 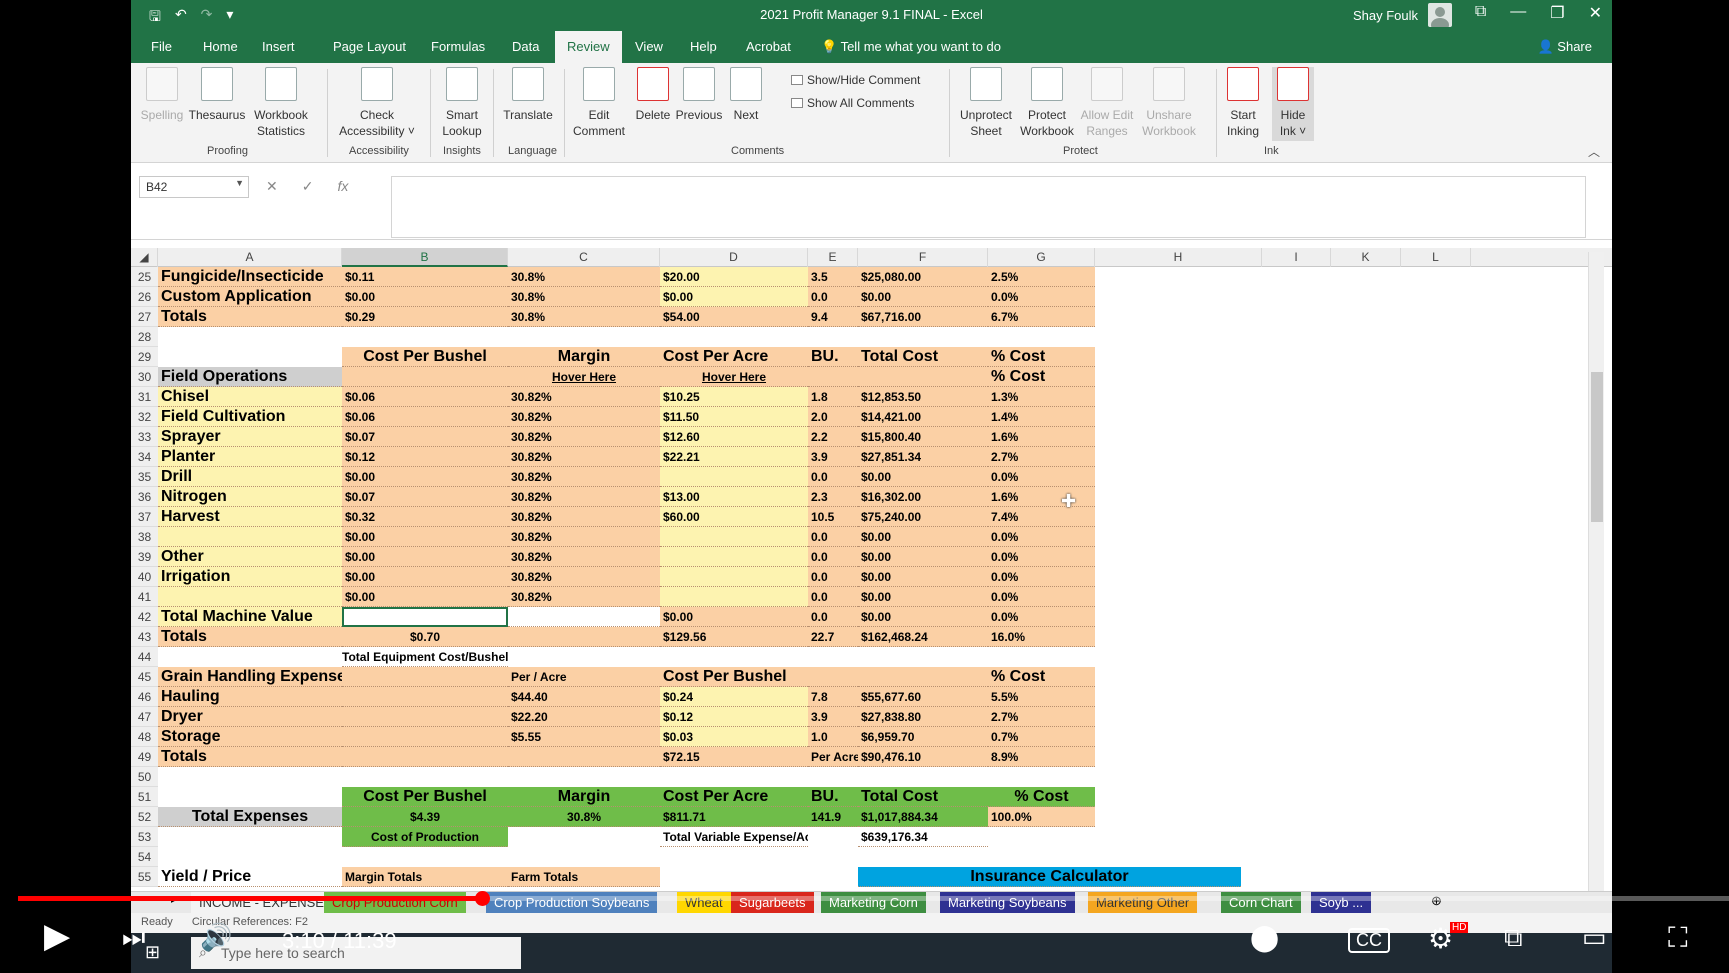 I want to click on cell-f25: $25,080.00, so click(x=923, y=277).